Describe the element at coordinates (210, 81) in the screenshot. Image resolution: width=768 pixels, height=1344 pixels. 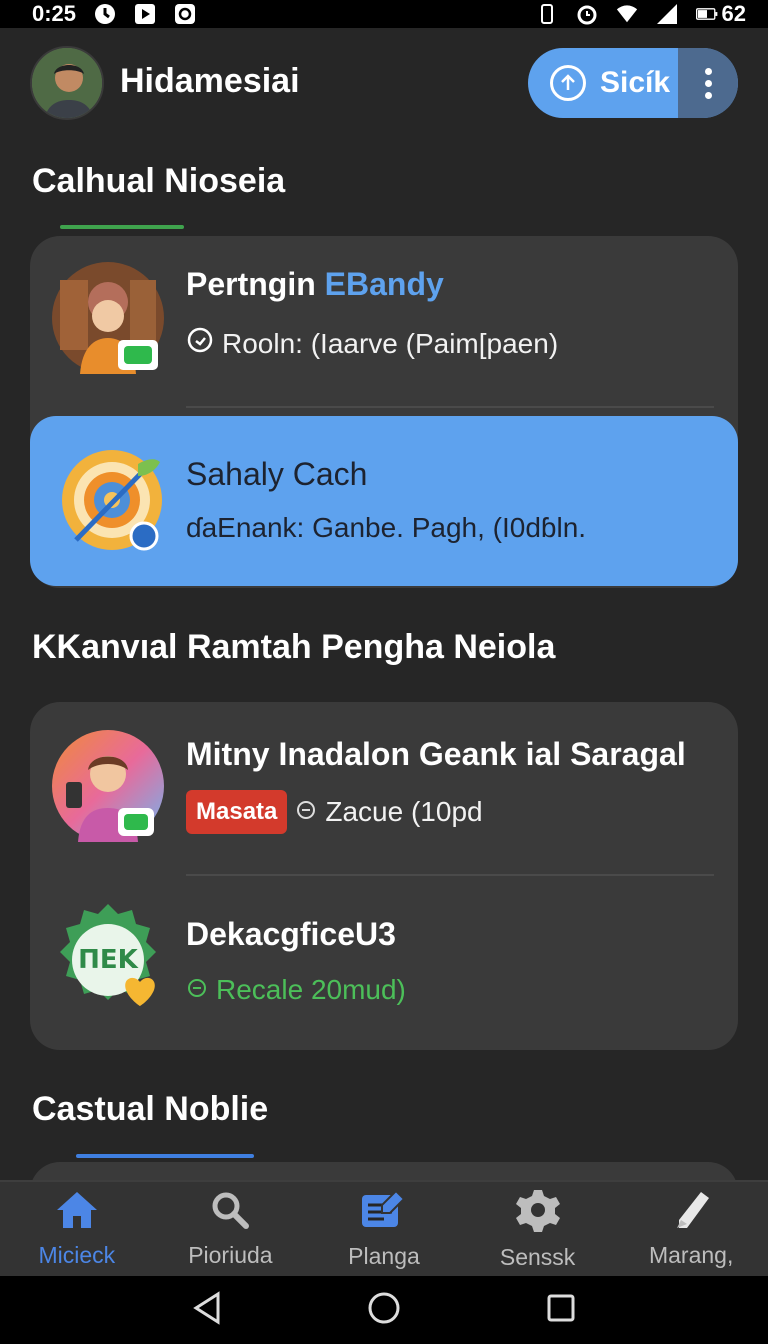
I see `app-title: Hidamesiai` at that location.